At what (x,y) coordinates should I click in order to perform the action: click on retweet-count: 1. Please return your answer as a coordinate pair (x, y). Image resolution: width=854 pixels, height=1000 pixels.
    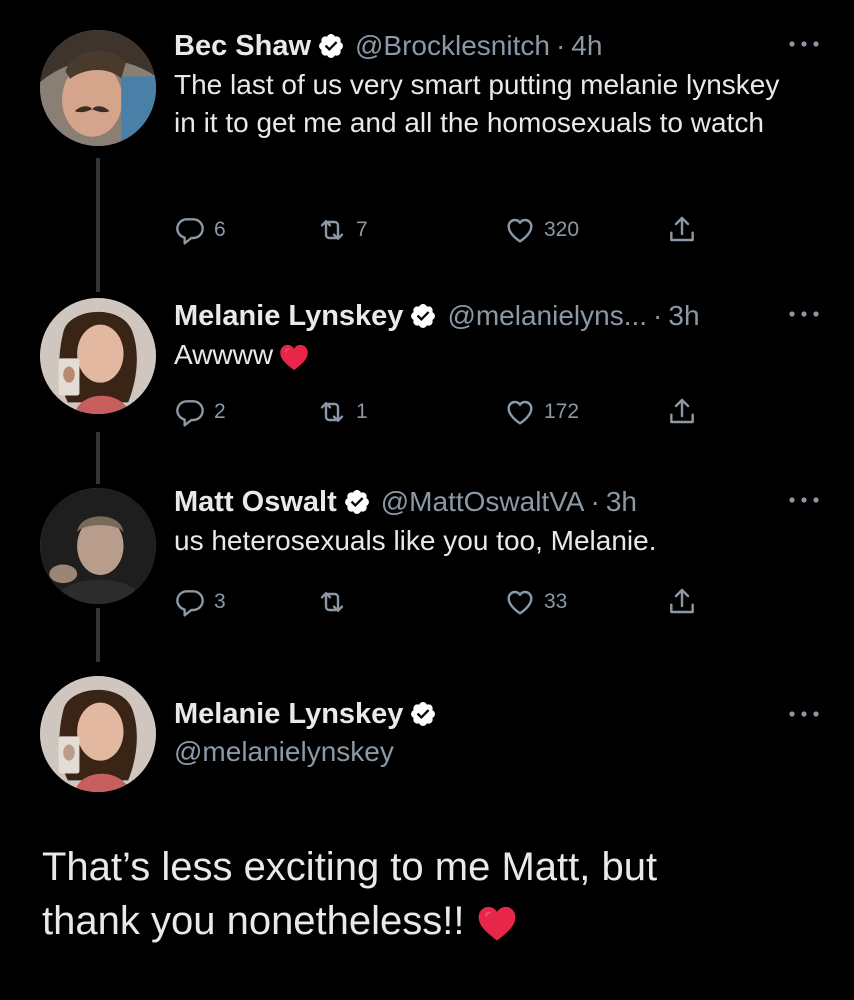
    Looking at the image, I should click on (362, 411).